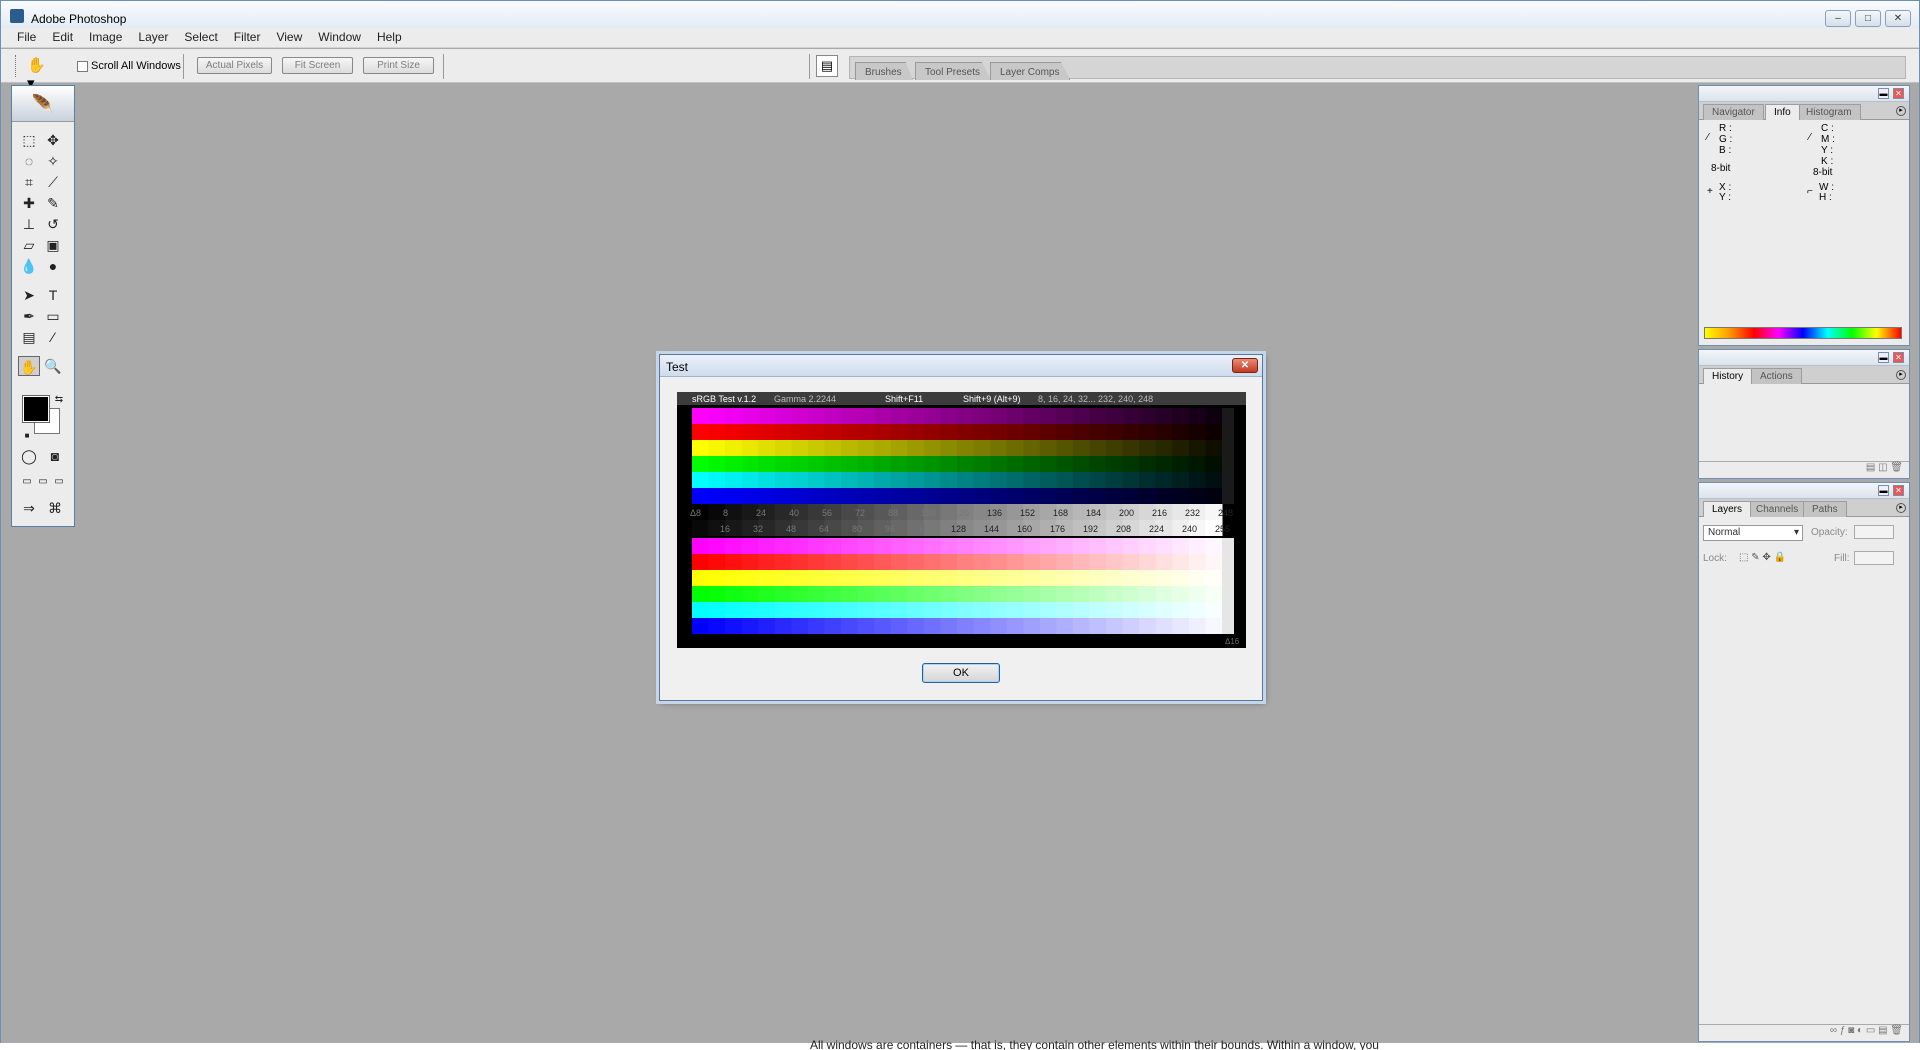 The height and width of the screenshot is (1050, 1920). What do you see at coordinates (29, 203) in the screenshot?
I see `healing-brush-icon: ✚` at bounding box center [29, 203].